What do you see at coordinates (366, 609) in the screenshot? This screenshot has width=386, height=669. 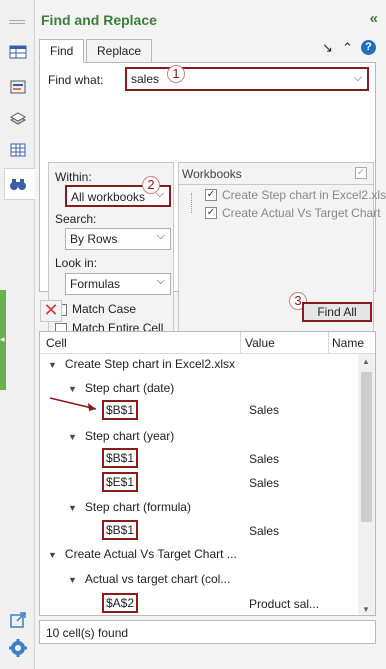 I see `scroll-down-icon: ▼` at bounding box center [366, 609].